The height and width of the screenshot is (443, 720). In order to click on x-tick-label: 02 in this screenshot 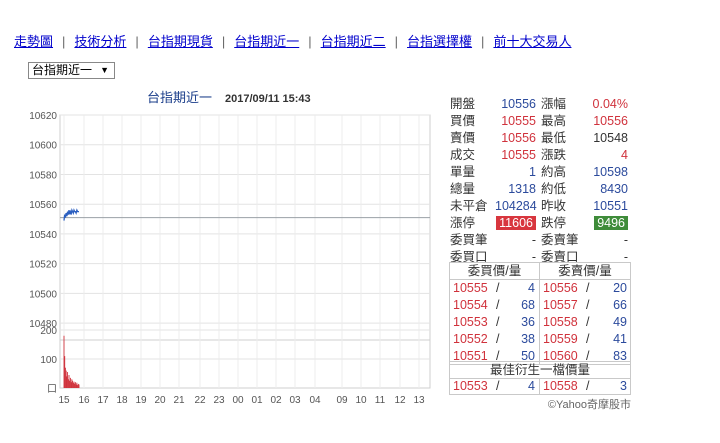, I will do `click(276, 400)`.